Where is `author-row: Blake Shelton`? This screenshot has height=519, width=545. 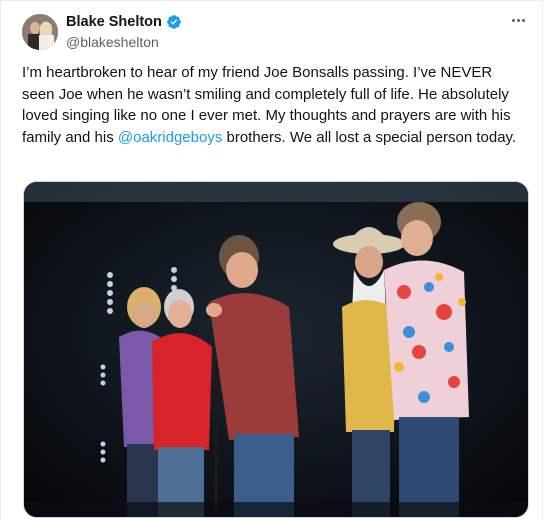 author-row: Blake Shelton is located at coordinates (124, 22).